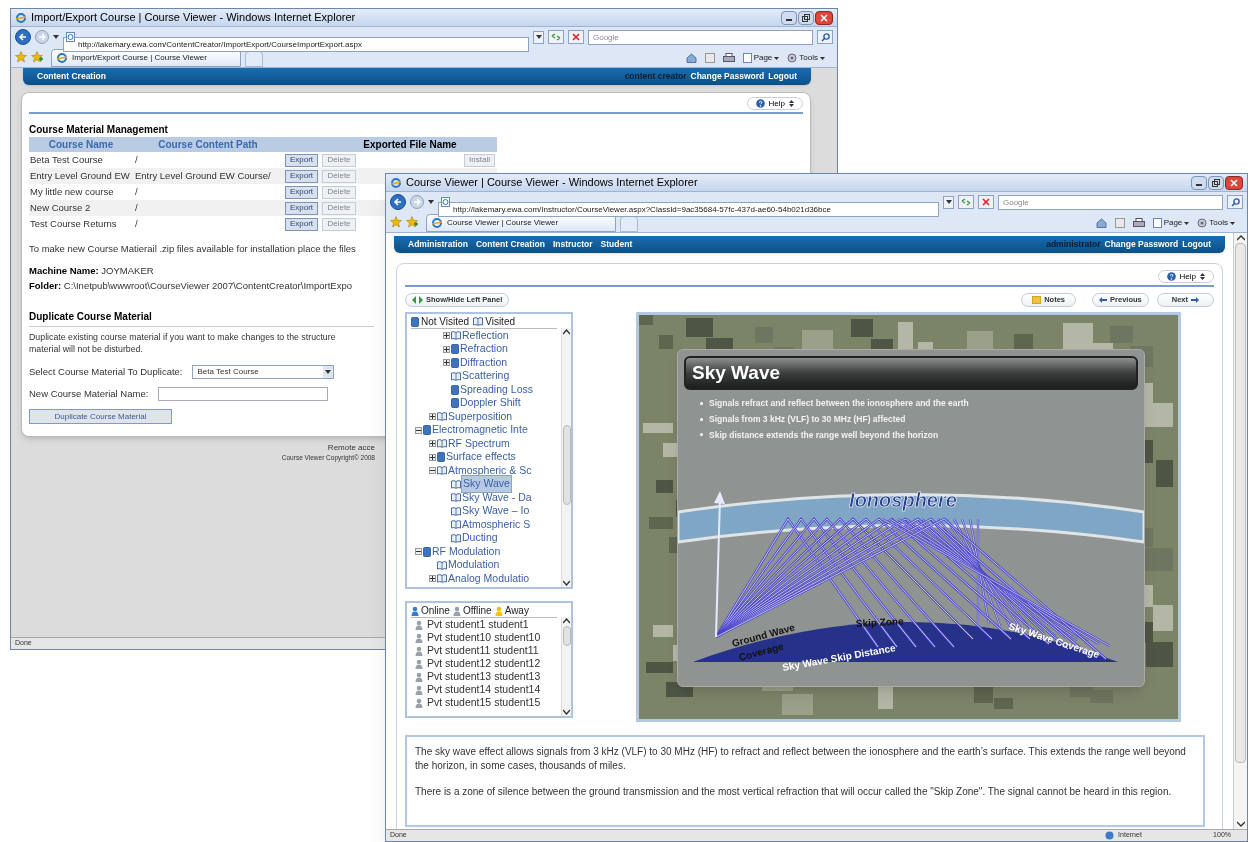 This screenshot has width=1248, height=842. What do you see at coordinates (572, 244) in the screenshot?
I see `nav-link: Instructor` at bounding box center [572, 244].